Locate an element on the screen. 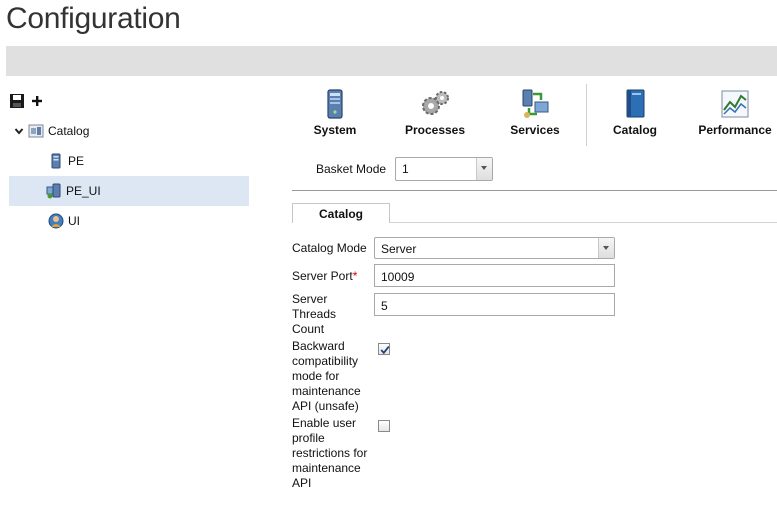  tree-toolbar is located at coordinates (26, 101).